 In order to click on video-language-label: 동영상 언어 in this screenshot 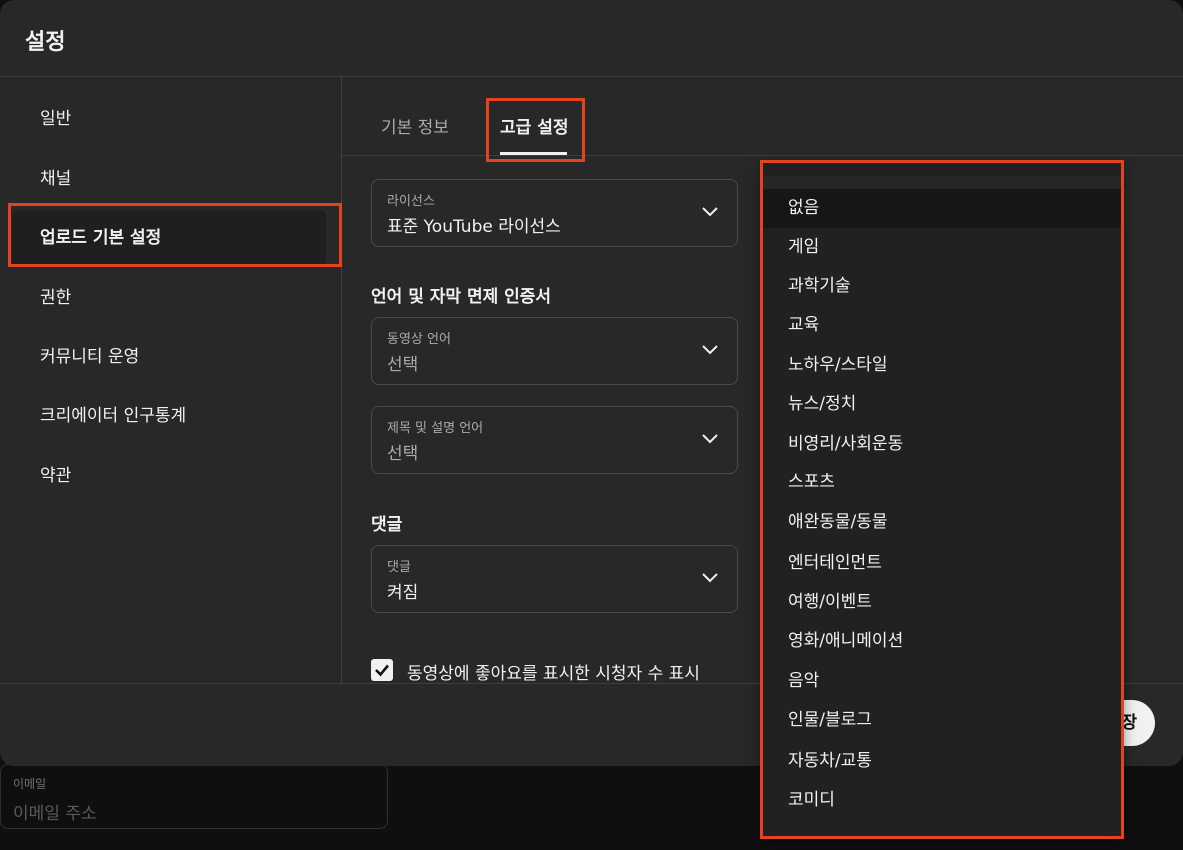, I will do `click(419, 339)`.